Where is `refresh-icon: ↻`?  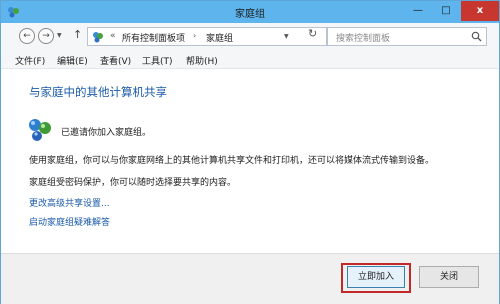 refresh-icon: ↻ is located at coordinates (312, 33).